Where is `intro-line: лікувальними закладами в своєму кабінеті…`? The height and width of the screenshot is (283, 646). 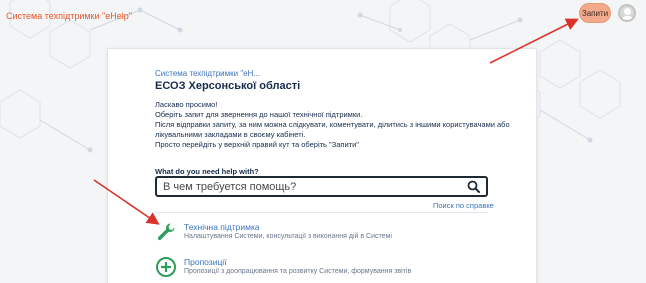 intro-line: лікувальними закладами в своєму кабінеті… is located at coordinates (230, 134).